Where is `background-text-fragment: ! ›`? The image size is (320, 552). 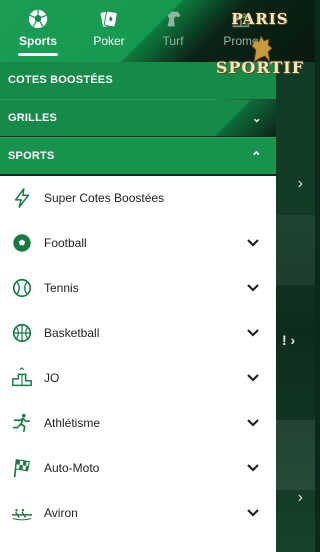 background-text-fragment: ! › is located at coordinates (289, 340).